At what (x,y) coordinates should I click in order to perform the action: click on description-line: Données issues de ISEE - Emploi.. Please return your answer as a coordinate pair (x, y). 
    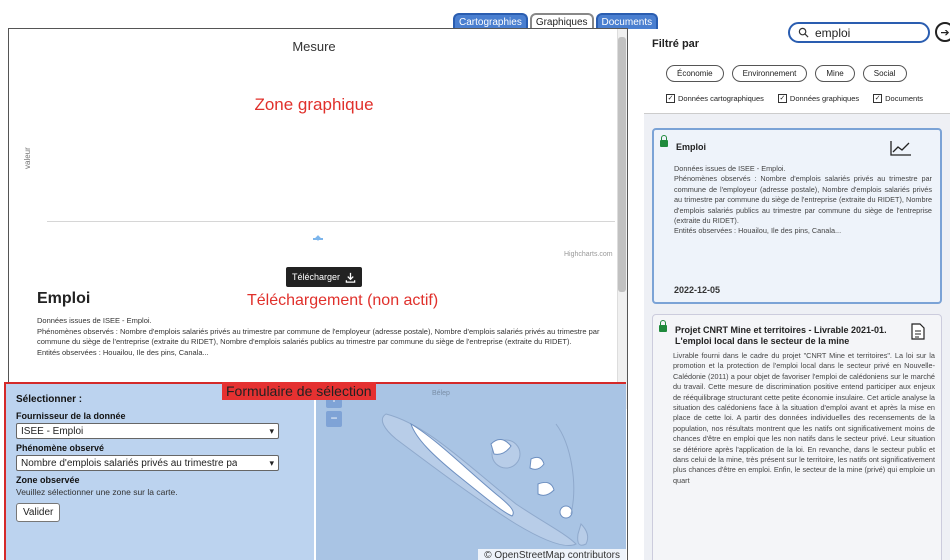
    Looking at the image, I should click on (94, 320).